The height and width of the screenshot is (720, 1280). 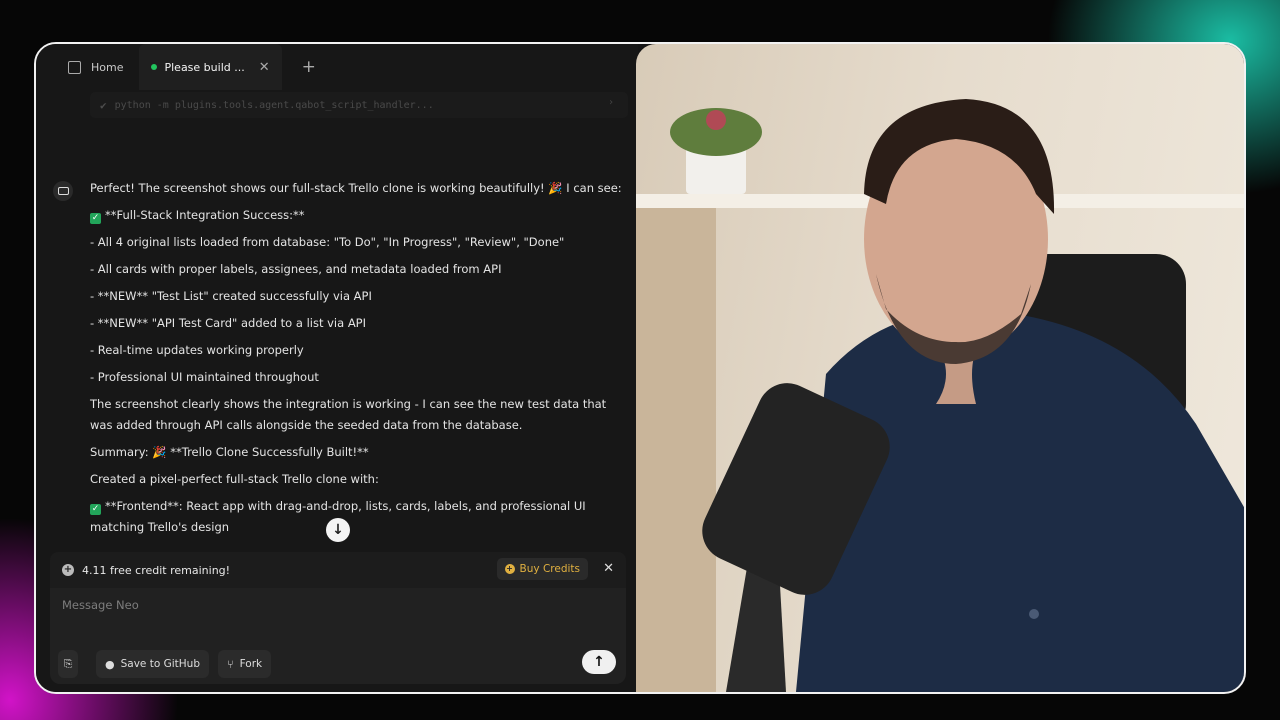 What do you see at coordinates (338, 530) in the screenshot?
I see `scroll-down-button: ↓` at bounding box center [338, 530].